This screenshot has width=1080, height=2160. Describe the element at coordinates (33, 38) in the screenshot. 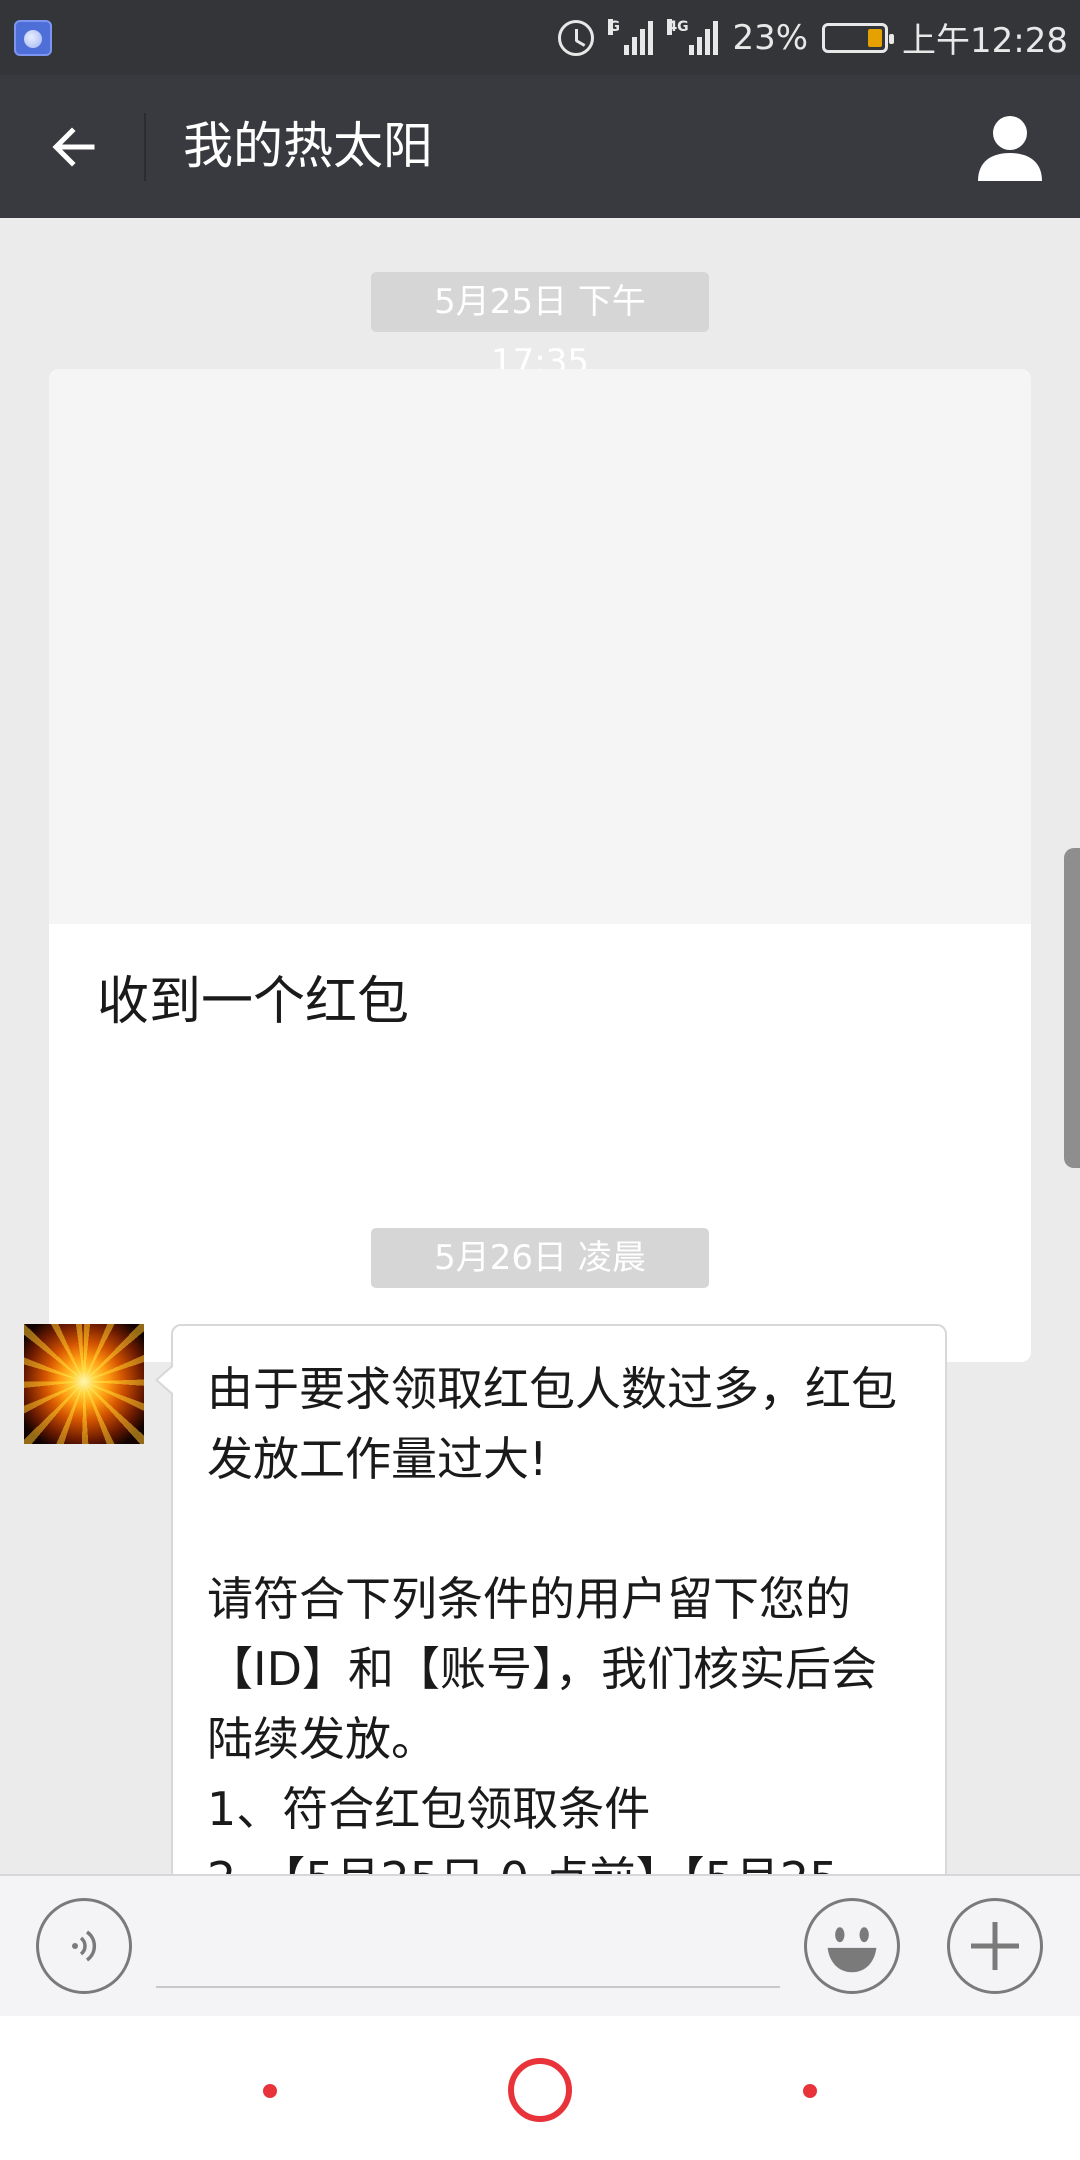

I see `app-notification-icon` at that location.